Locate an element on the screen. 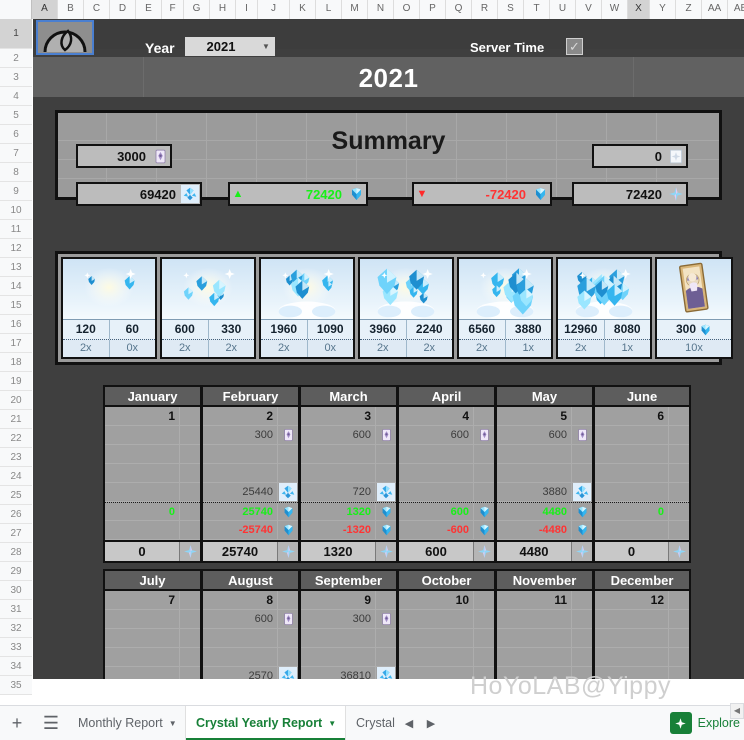 Image resolution: width=744 pixels, height=740 pixels. row-header-14: 14 is located at coordinates (16, 286).